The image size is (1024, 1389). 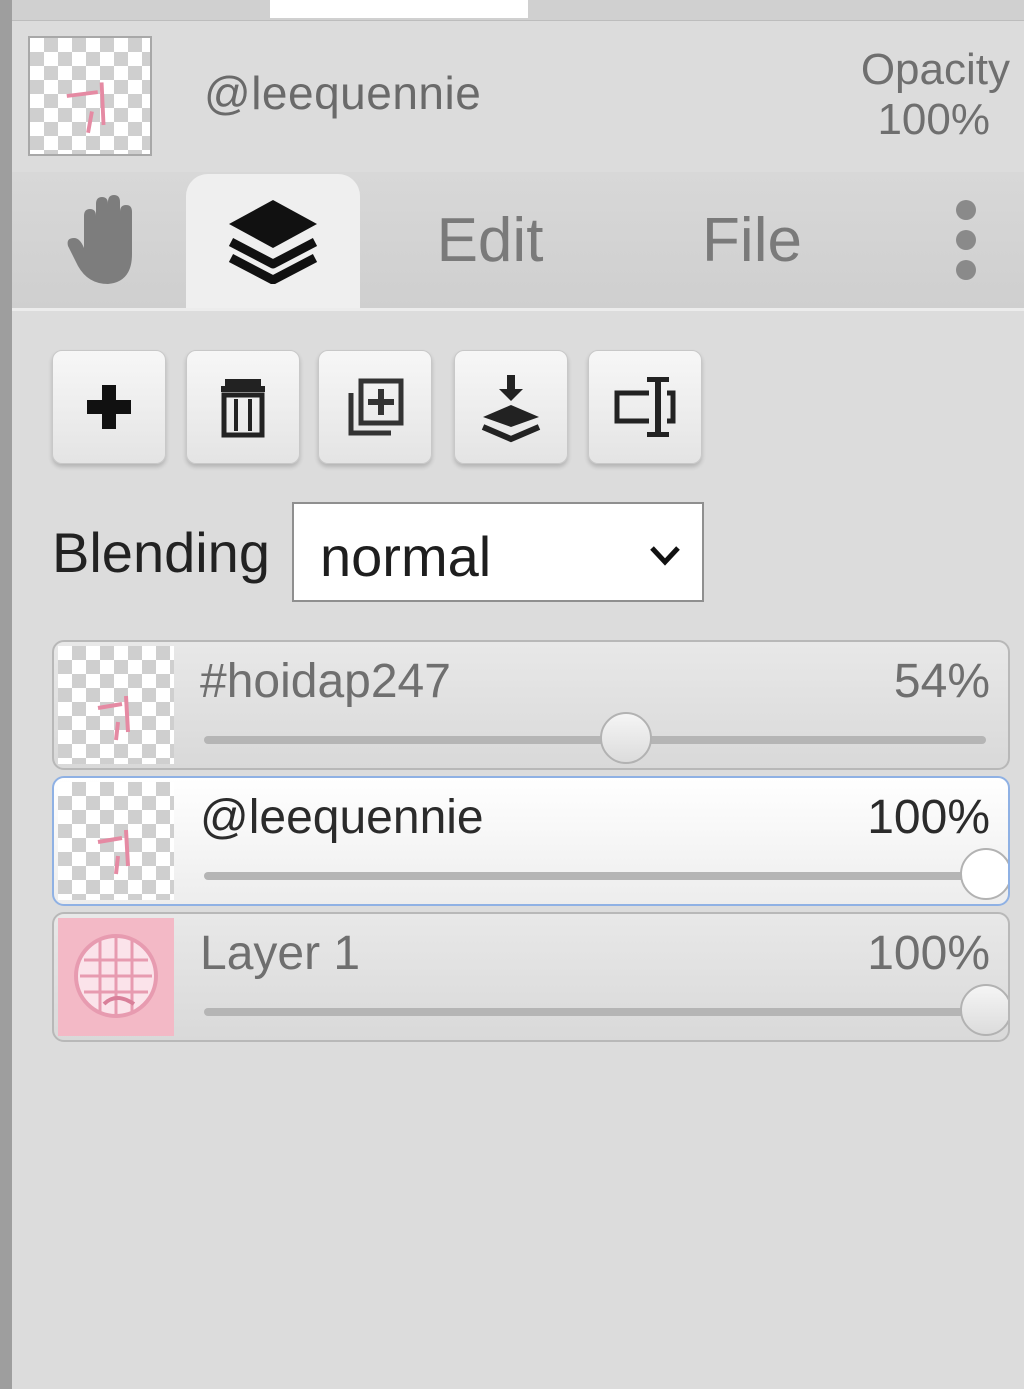 I want to click on tab-edit: Edit, so click(x=490, y=240).